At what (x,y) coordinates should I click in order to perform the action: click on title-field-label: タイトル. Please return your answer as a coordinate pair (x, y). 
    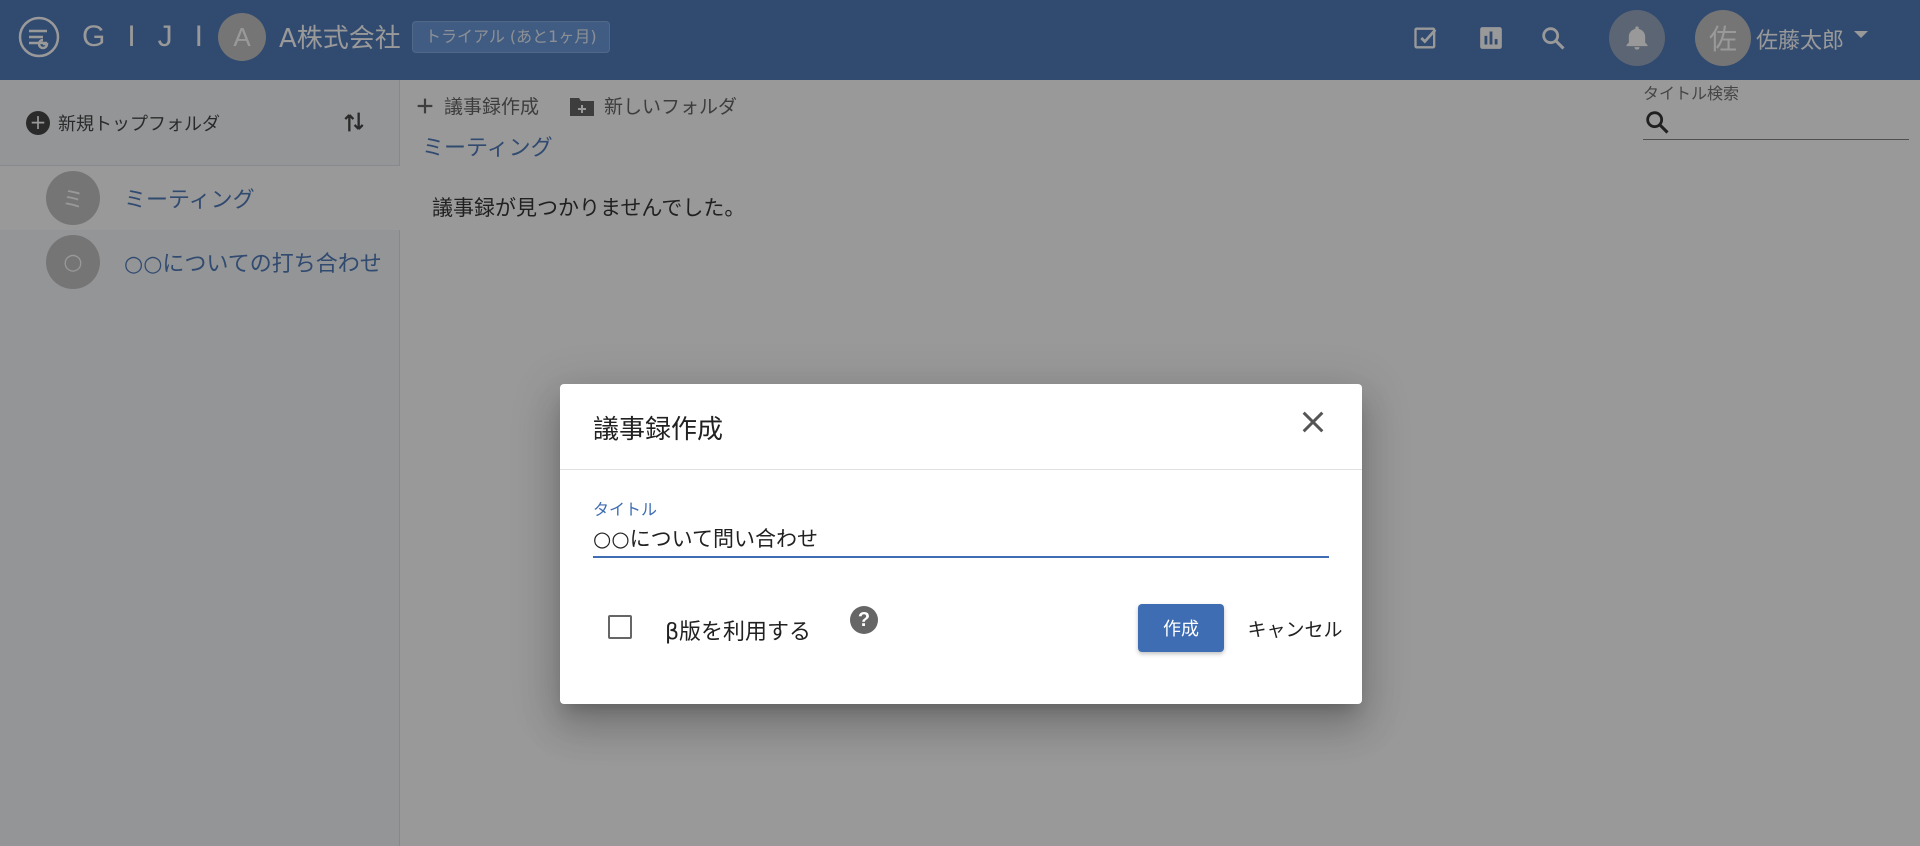
    Looking at the image, I should click on (625, 509).